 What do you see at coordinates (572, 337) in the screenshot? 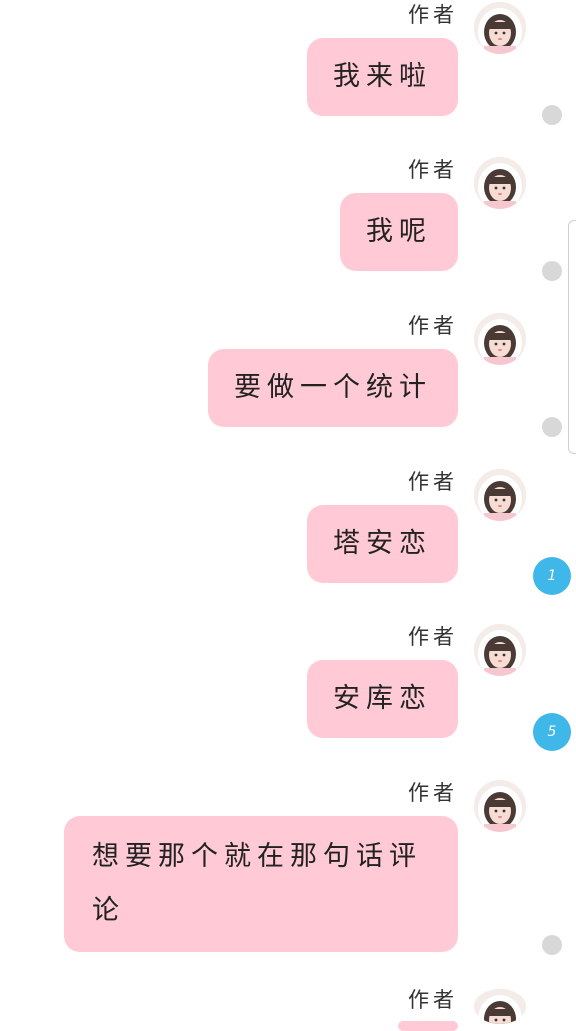
I see `scrollbar` at bounding box center [572, 337].